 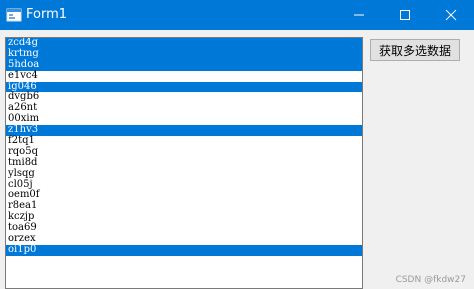 I want to click on list-item: r8ea1, so click(x=184, y=206).